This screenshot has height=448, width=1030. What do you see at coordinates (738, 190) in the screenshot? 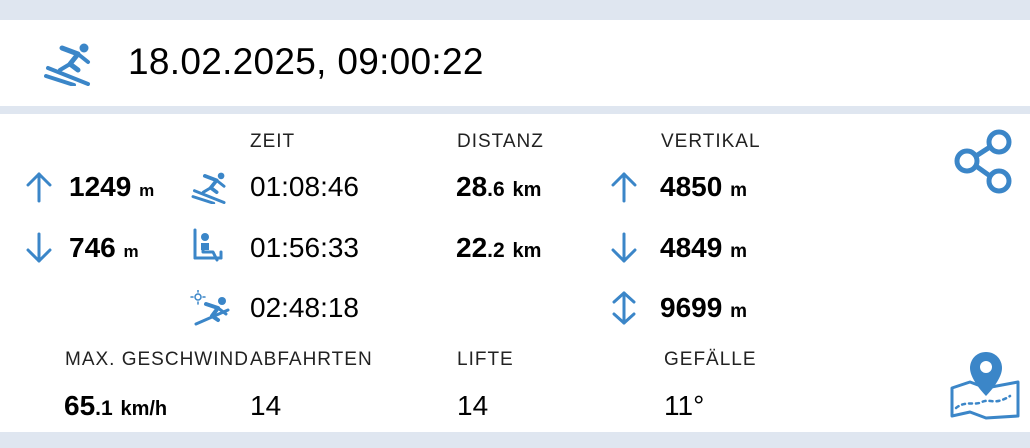
I see `vertikal-up-unit: m` at bounding box center [738, 190].